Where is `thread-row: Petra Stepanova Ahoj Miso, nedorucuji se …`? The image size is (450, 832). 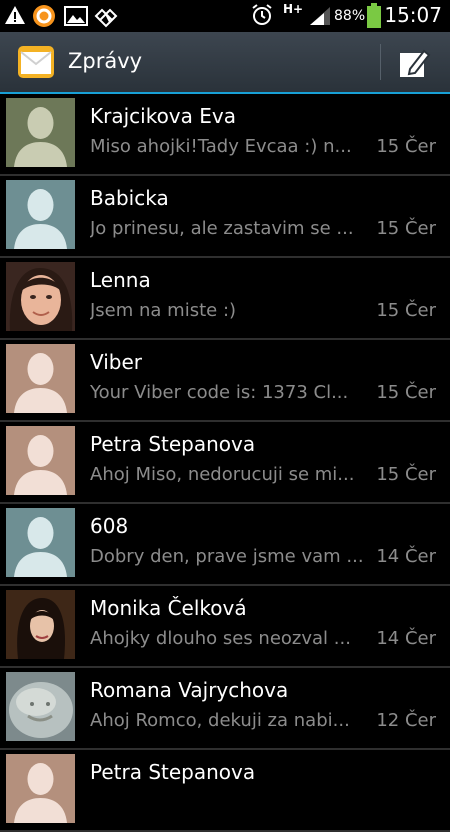 thread-row: Petra Stepanova Ahoj Miso, nedorucuji se … is located at coordinates (225, 463).